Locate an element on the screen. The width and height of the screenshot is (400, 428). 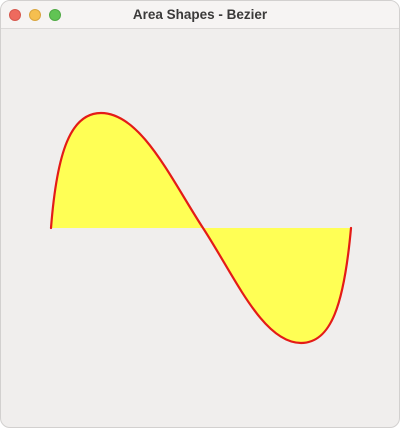
close-window-button is located at coordinates (15, 15).